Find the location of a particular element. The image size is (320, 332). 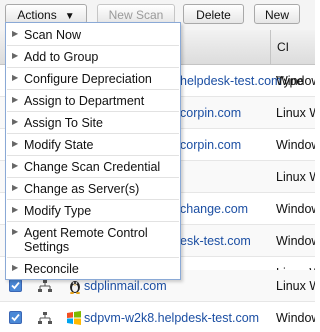

ci-name-link: change.com is located at coordinates (214, 209).